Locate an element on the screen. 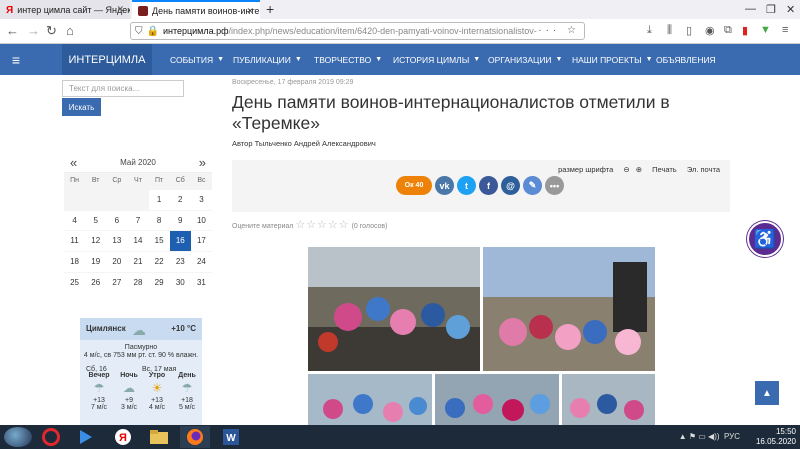  screenshot-icon: ⧉ is located at coordinates (728, 30).